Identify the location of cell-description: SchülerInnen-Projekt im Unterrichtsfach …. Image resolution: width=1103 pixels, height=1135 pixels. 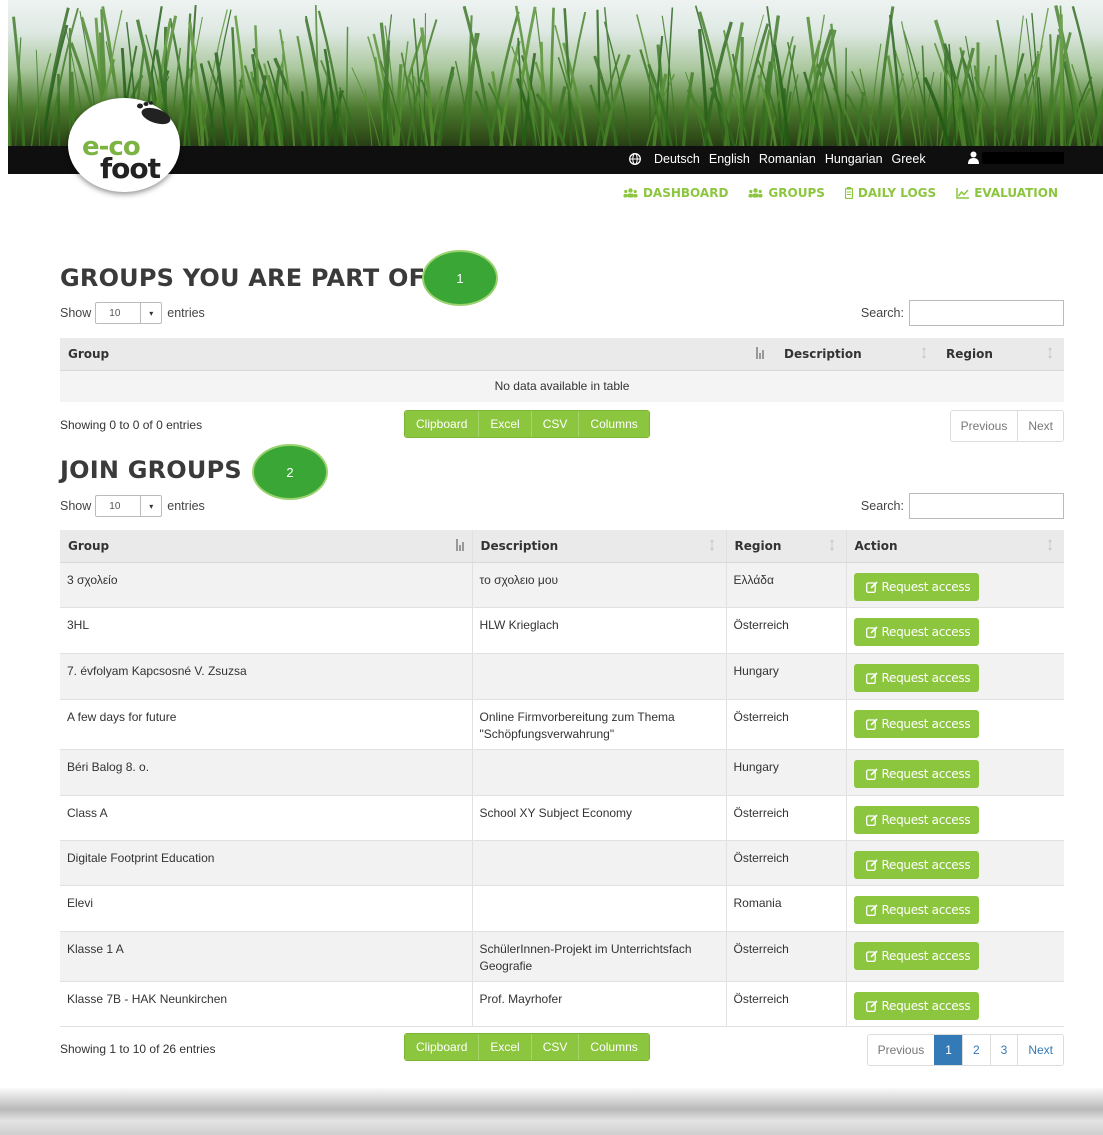
(598, 956).